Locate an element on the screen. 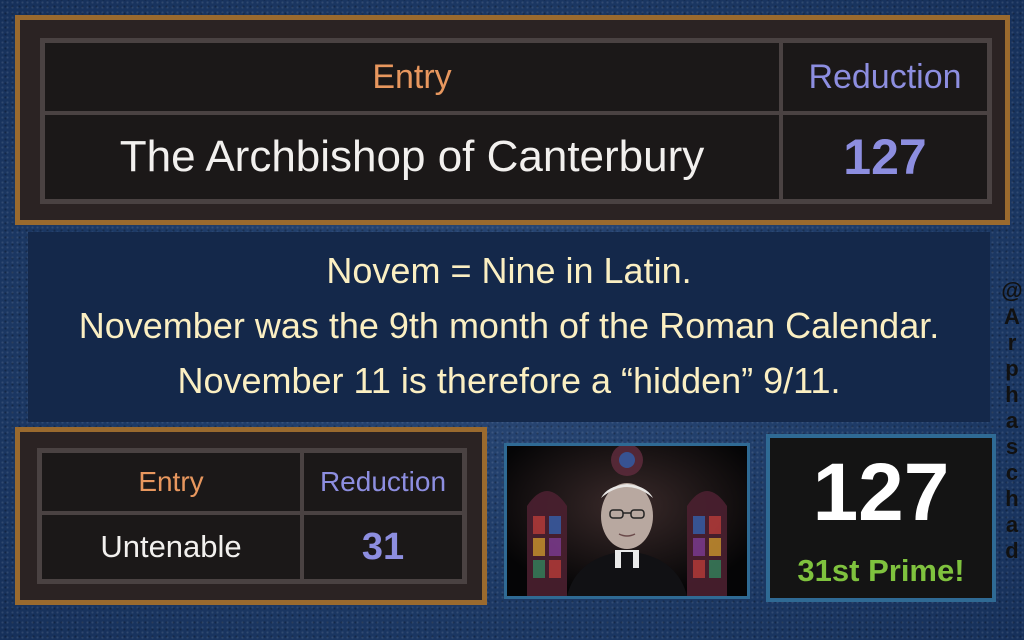 This screenshot has width=1024, height=640. prime-number: 127 is located at coordinates (881, 492).